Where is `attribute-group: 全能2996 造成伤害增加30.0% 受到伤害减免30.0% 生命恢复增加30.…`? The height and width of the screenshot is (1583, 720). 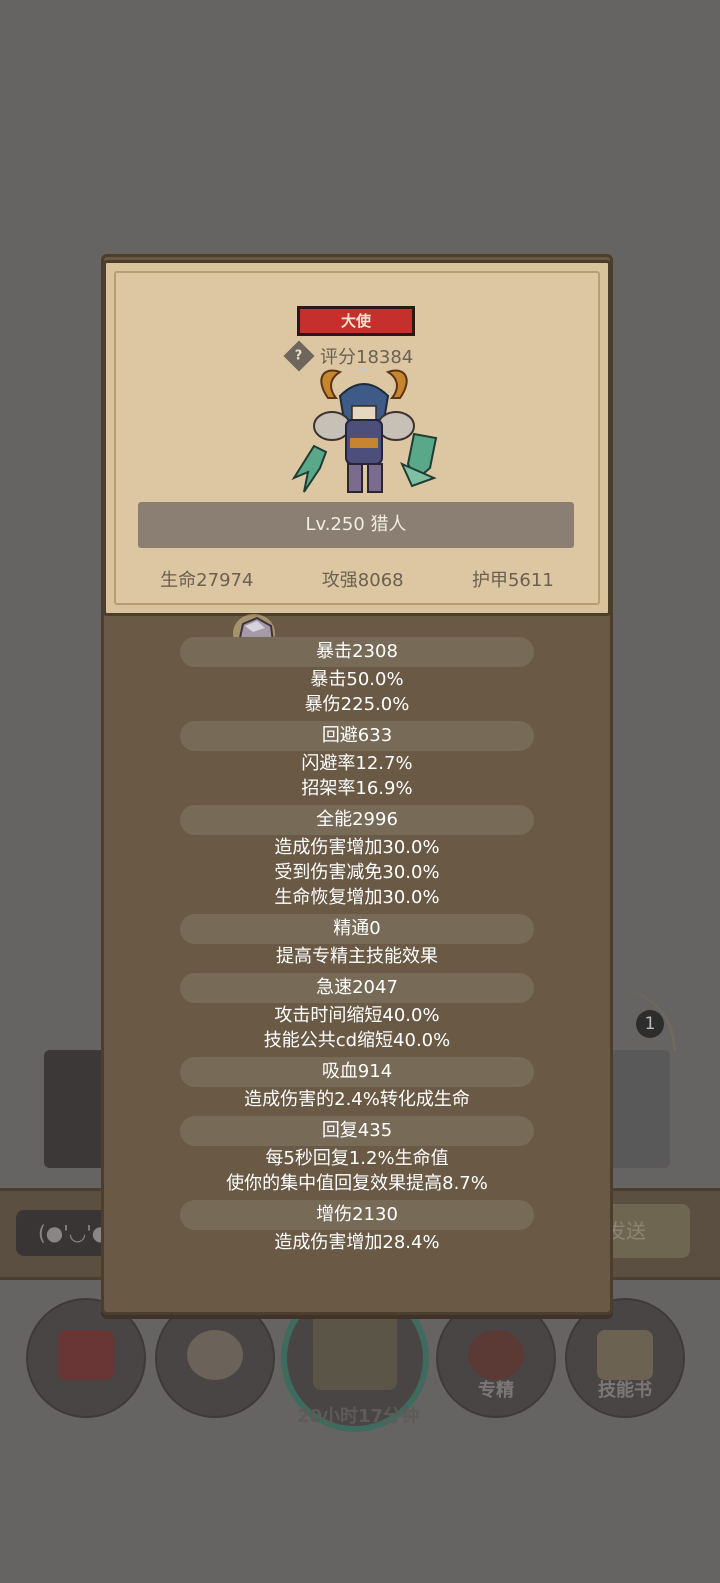 attribute-group: 全能2996 造成伤害增加30.0% 受到伤害减免30.0% 生命恢复增加30.… is located at coordinates (357, 857).